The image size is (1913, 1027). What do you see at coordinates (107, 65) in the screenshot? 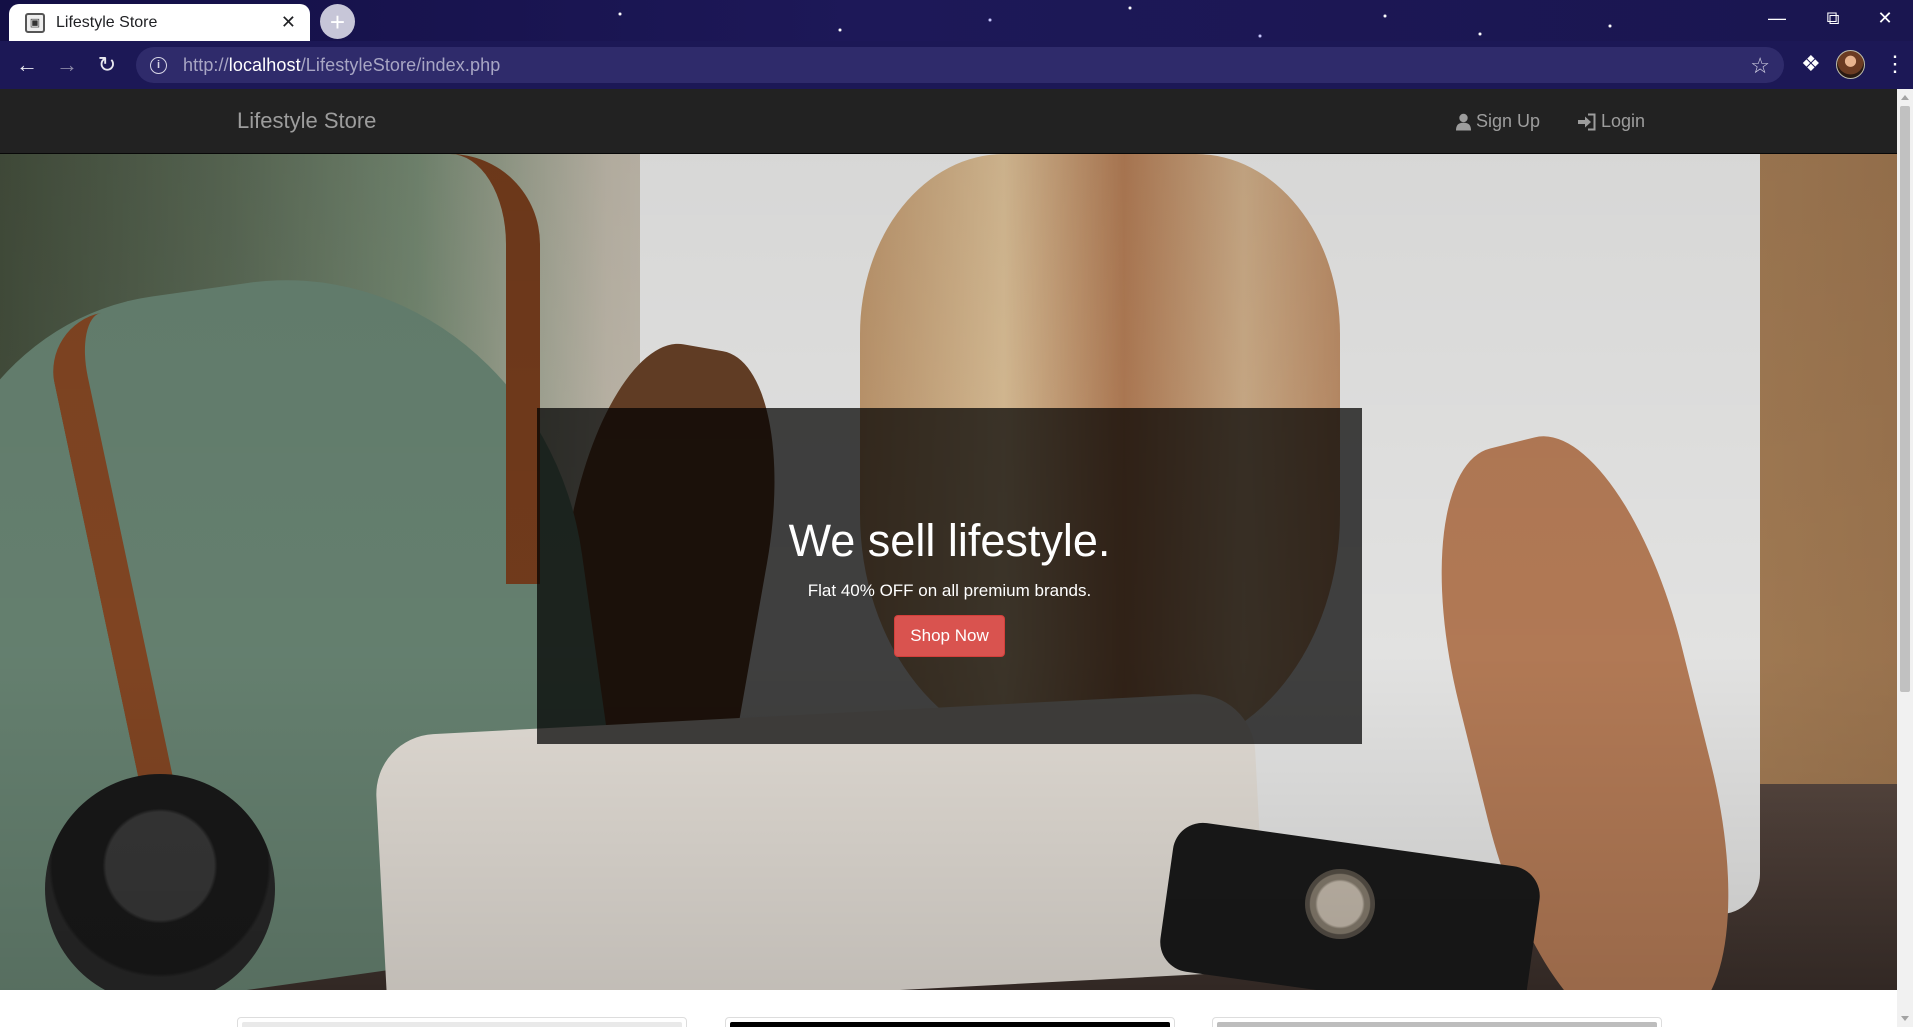
I see `reload-icon: ↻` at bounding box center [107, 65].